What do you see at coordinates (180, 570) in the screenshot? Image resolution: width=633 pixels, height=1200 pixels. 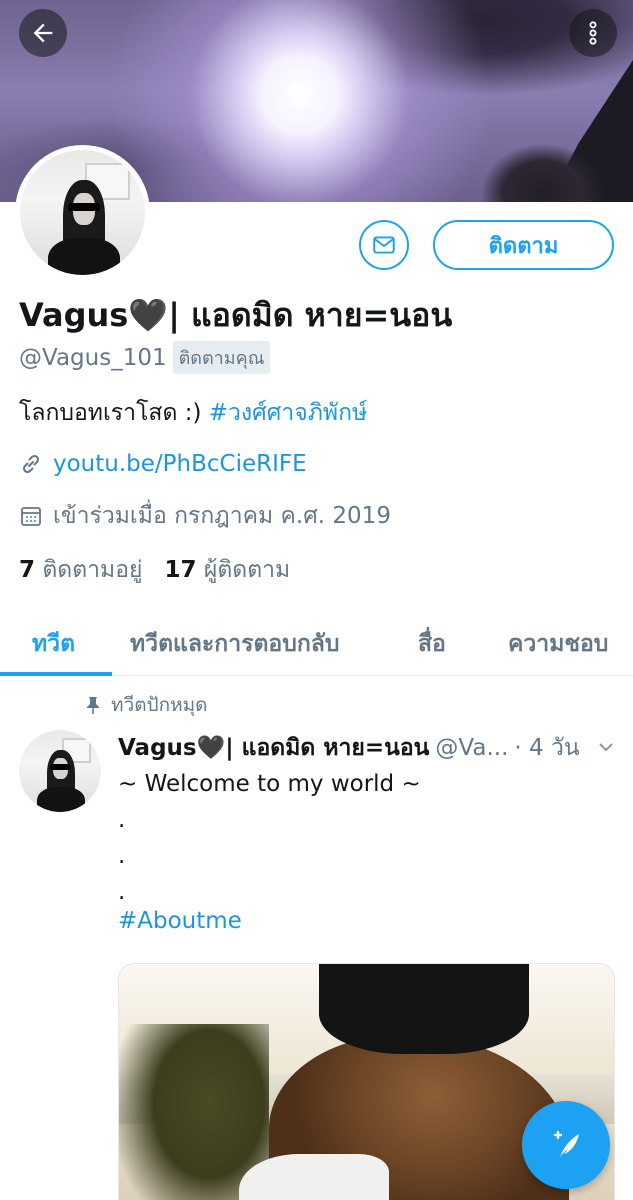 I see `followers-count: 17` at bounding box center [180, 570].